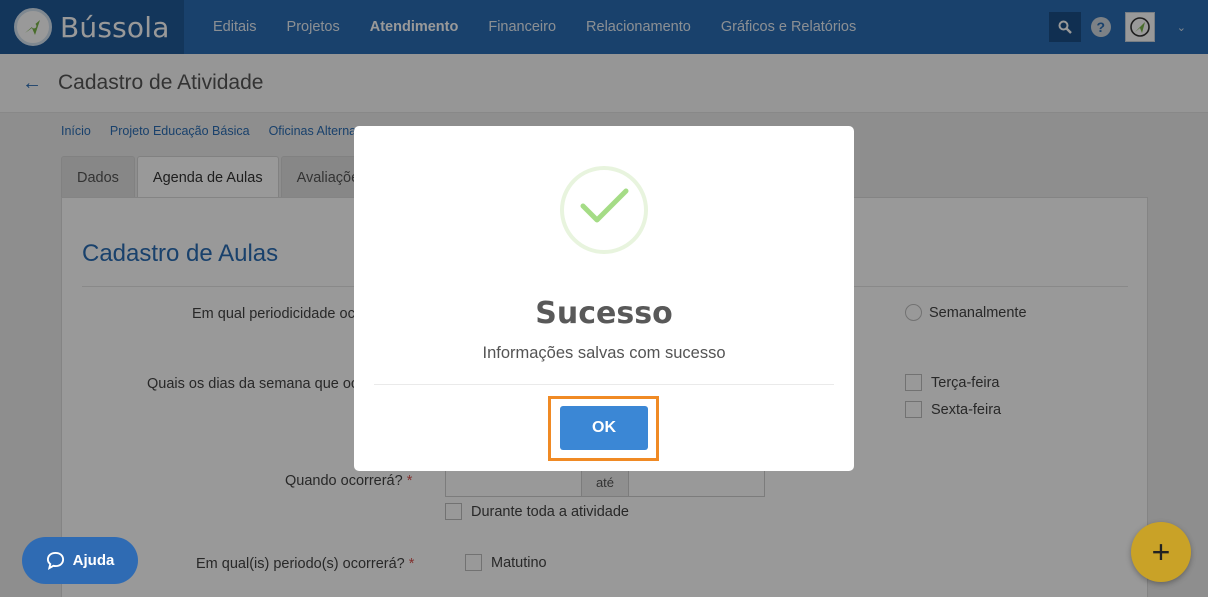 The height and width of the screenshot is (597, 1208). I want to click on checkmark-icon, so click(604, 210).